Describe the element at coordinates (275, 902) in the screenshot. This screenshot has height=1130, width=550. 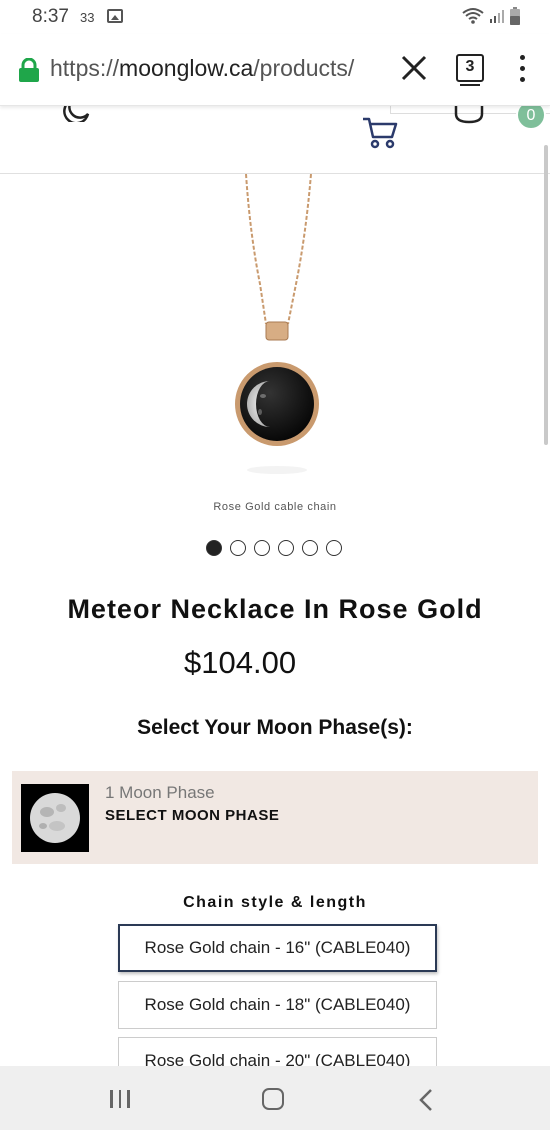
I see `chain-style-heading: Chain style & length` at that location.